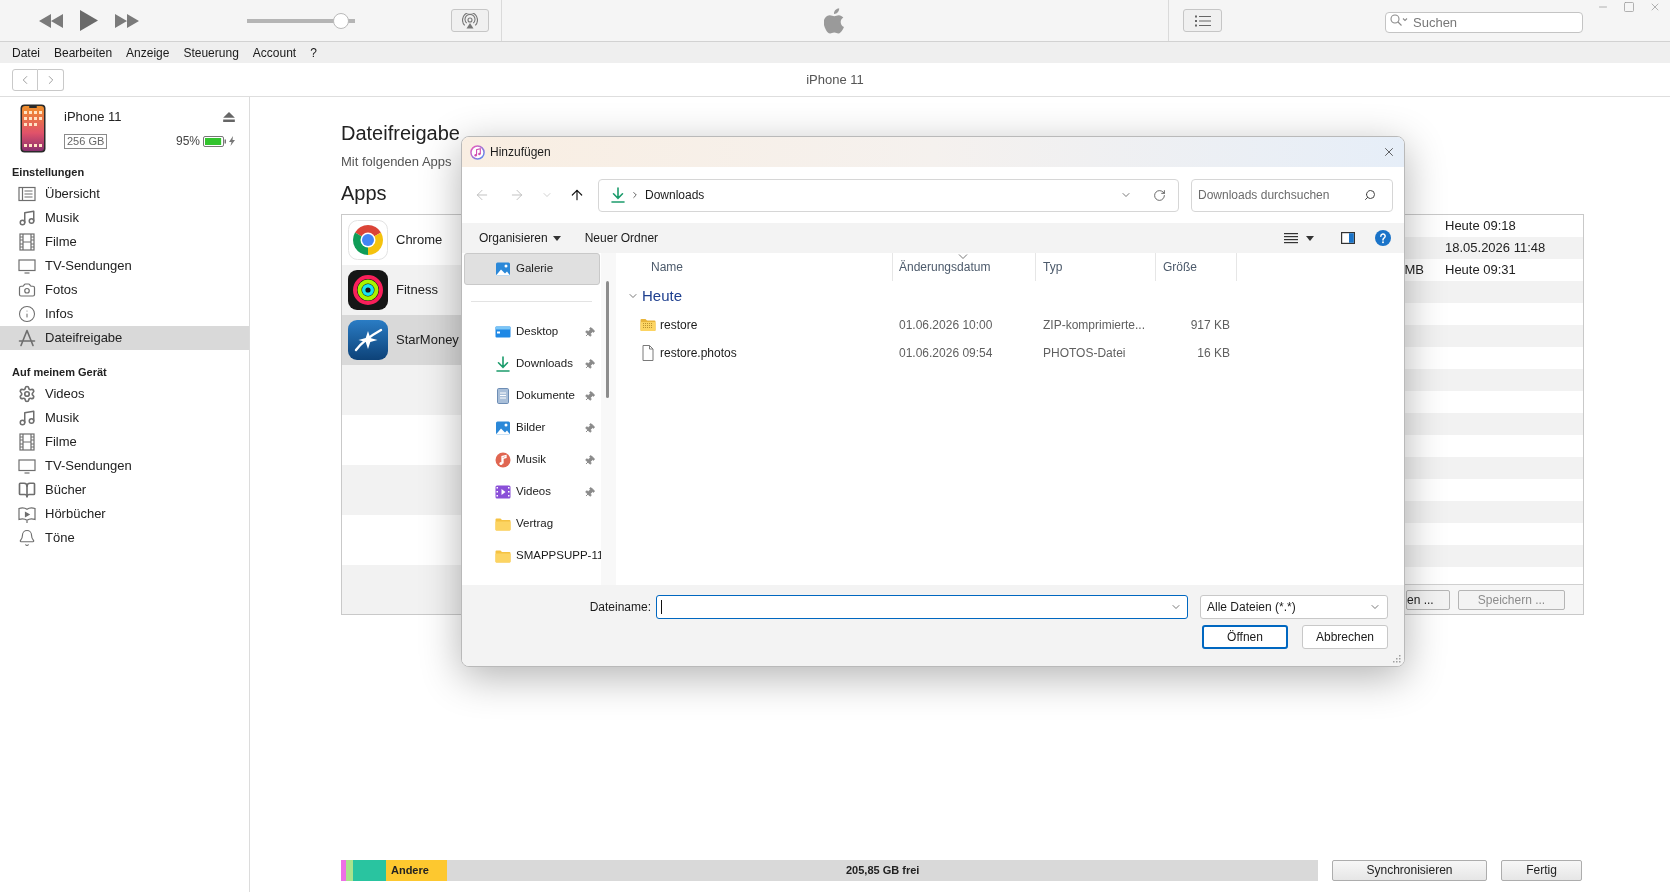  Describe the element at coordinates (416, 870) in the screenshot. I see `storage-segment: Andere` at that location.